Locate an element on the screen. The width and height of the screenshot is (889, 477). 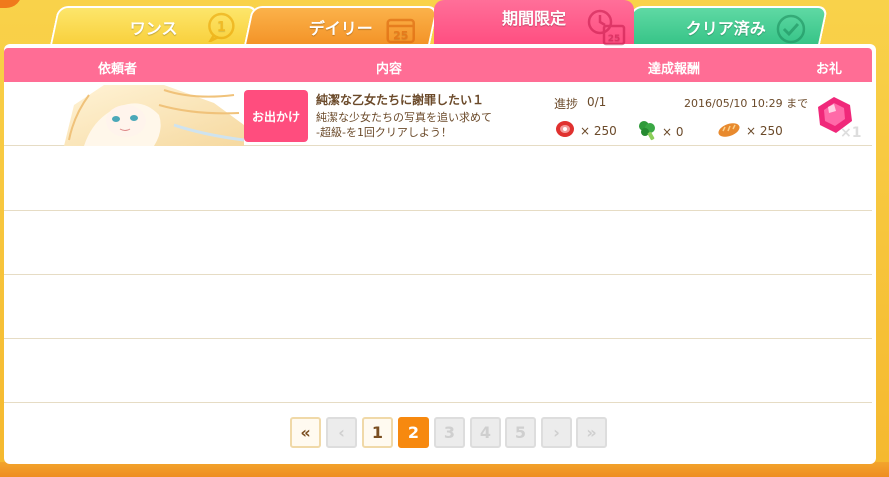
progress-value: 0/1 is located at coordinates (597, 102).